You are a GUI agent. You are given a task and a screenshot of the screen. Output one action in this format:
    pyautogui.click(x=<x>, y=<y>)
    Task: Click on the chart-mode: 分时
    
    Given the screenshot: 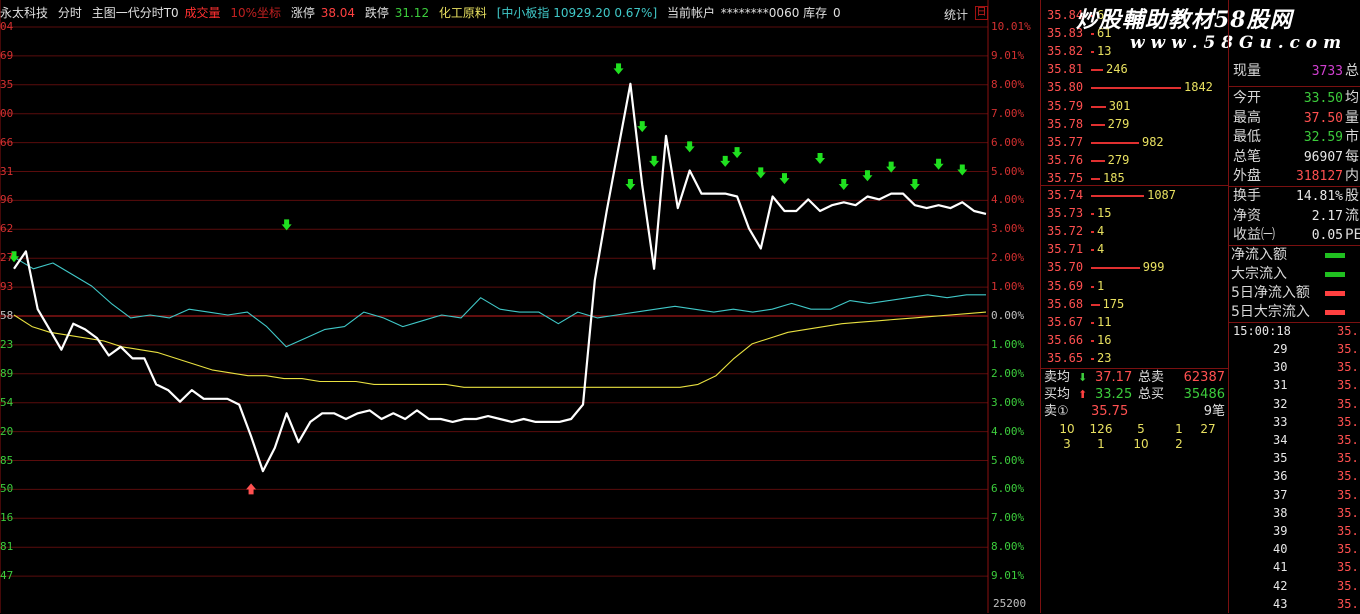 What is the action you would take?
    pyautogui.click(x=70, y=13)
    